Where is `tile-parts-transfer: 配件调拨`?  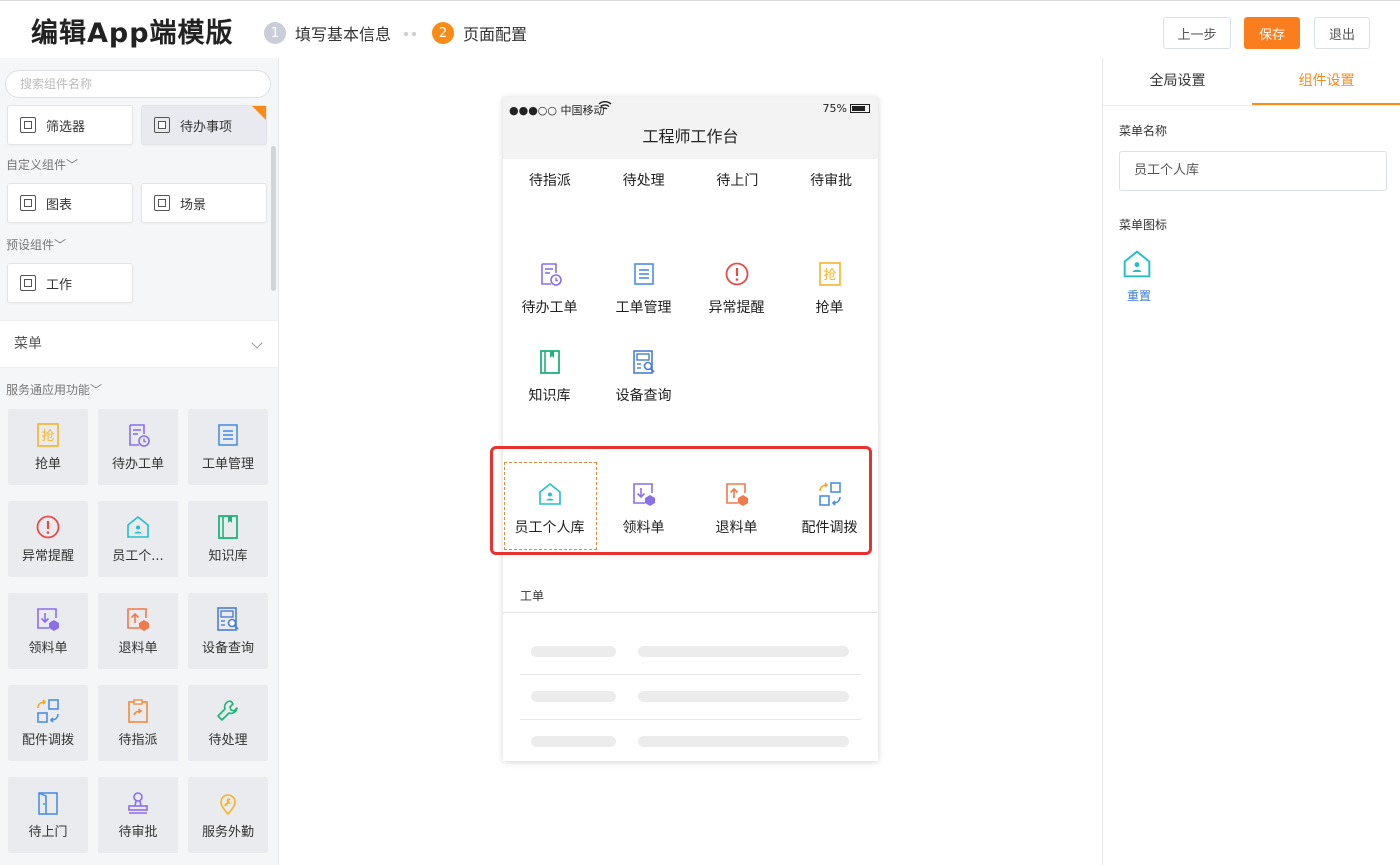
tile-parts-transfer: 配件调拨 is located at coordinates (48, 723).